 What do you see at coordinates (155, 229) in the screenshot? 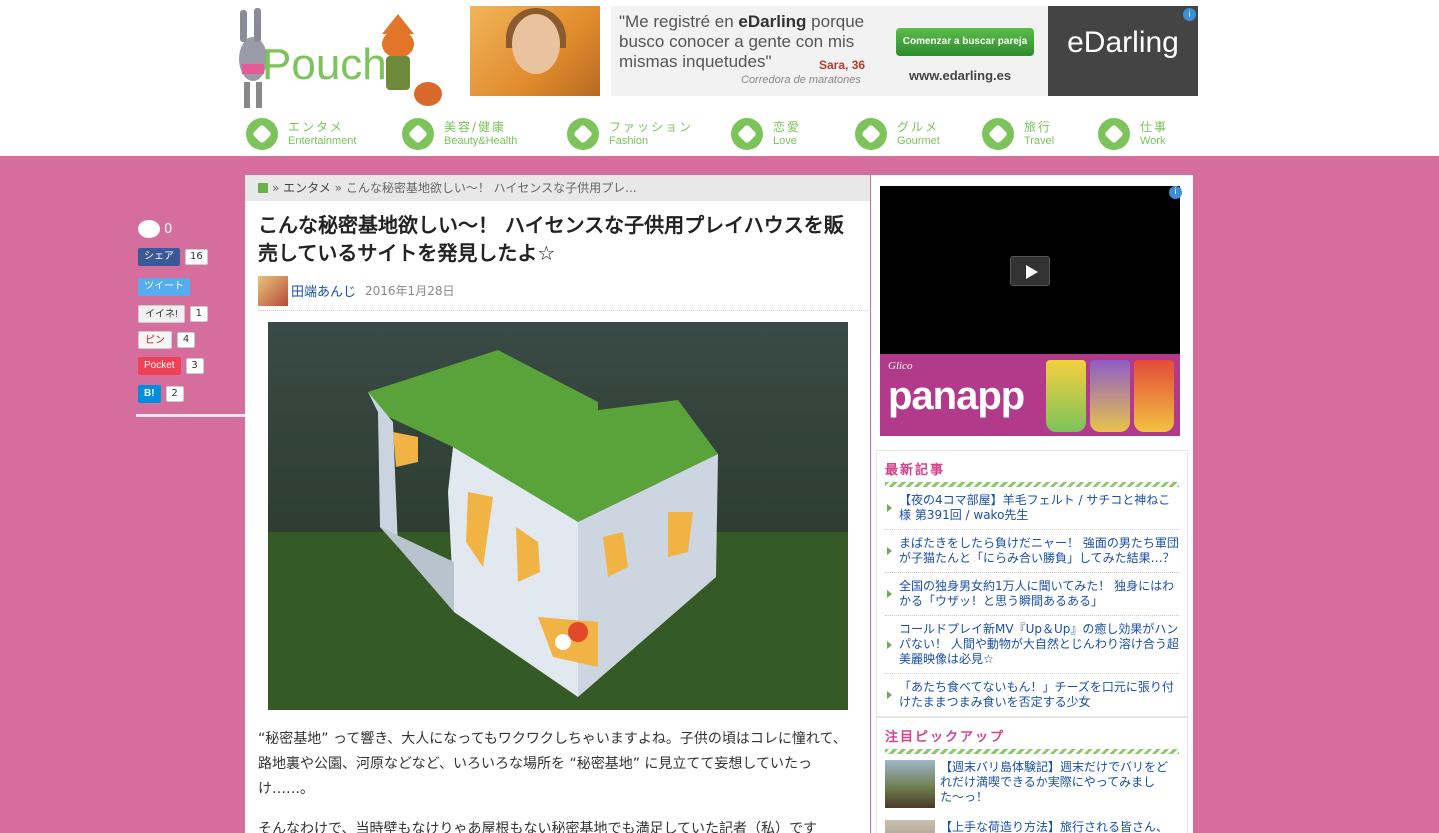
I see `comment-count: 0` at bounding box center [155, 229].